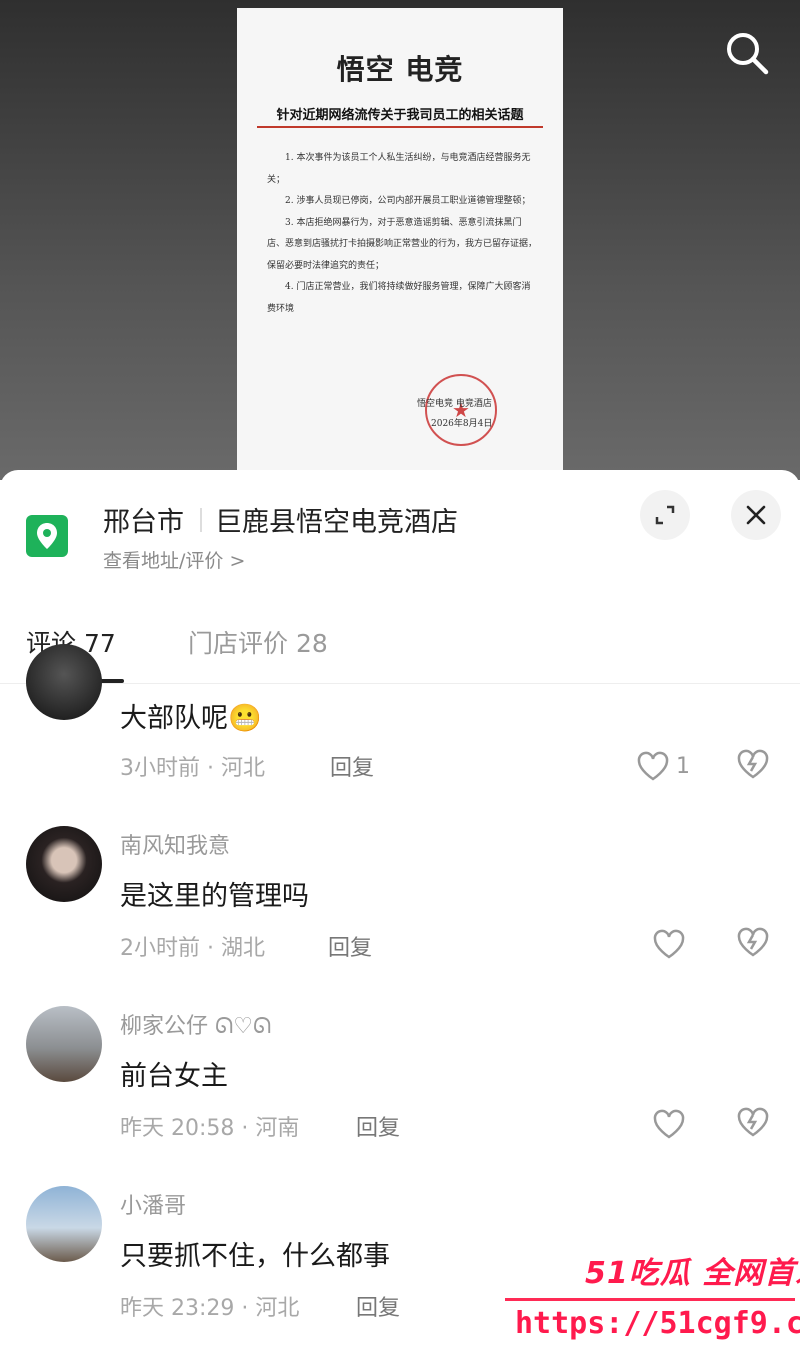 The image size is (800, 1349). Describe the element at coordinates (400, 1092) in the screenshot. I see `comment-item: 柳家公仔 ᘏ♡ᘏ 前台女主 昨天 20:58 · 河南 回复` at that location.